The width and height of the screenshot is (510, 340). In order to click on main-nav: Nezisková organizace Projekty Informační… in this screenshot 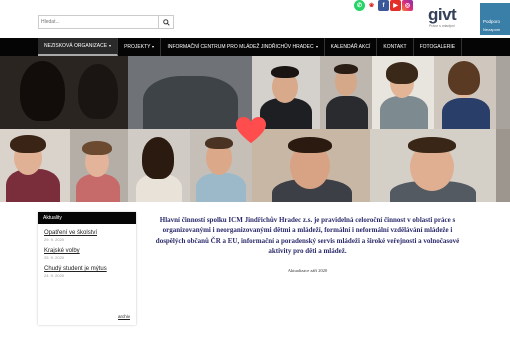, I will do `click(255, 47)`.